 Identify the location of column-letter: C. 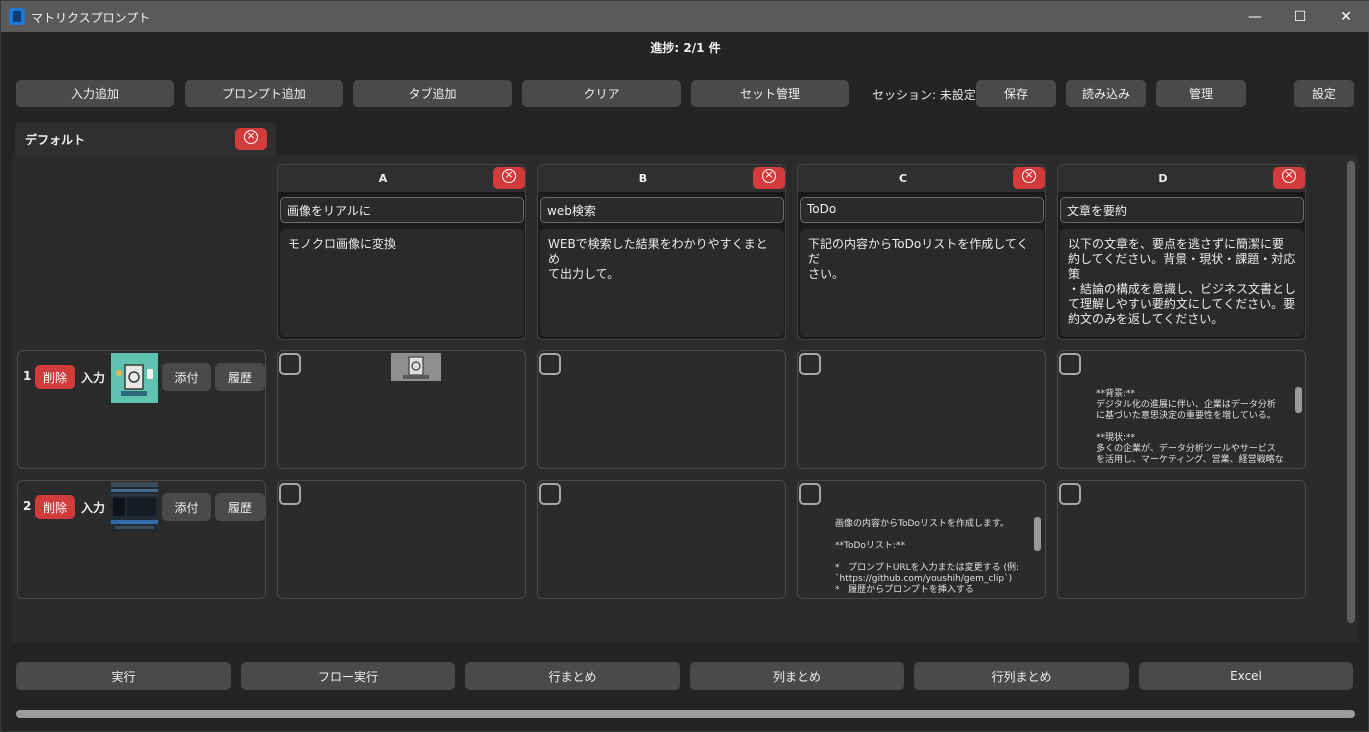
(903, 178).